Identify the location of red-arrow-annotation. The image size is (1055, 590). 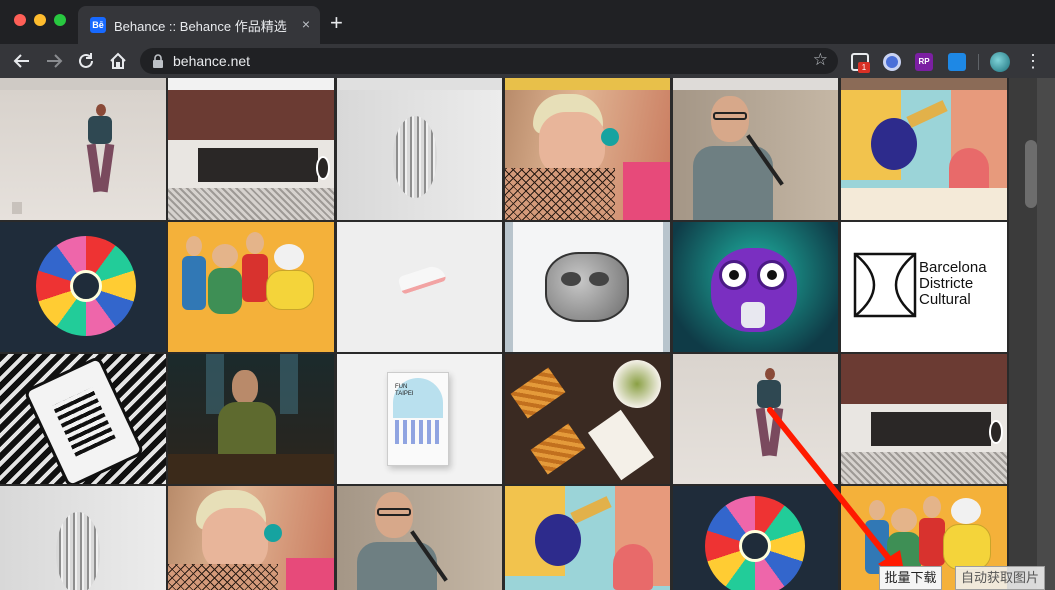
(836, 494).